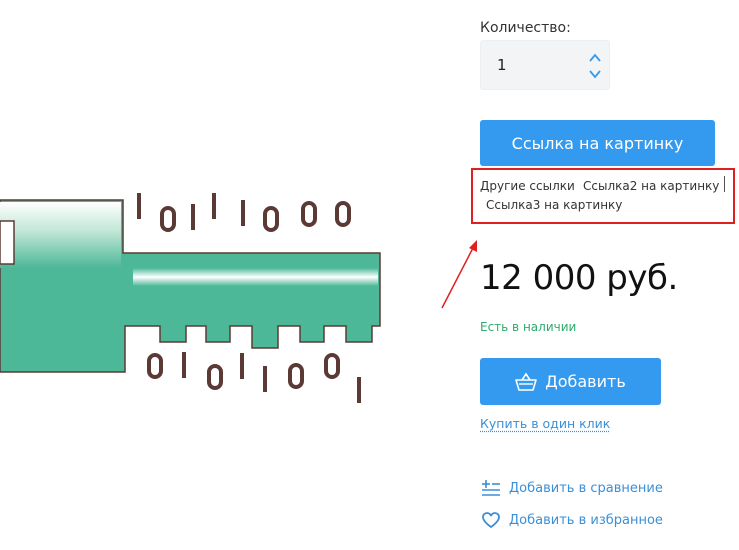 This screenshot has height=550, width=739. Describe the element at coordinates (586, 488) in the screenshot. I see `add-to-compare-label: Добавить в сравнение` at that location.